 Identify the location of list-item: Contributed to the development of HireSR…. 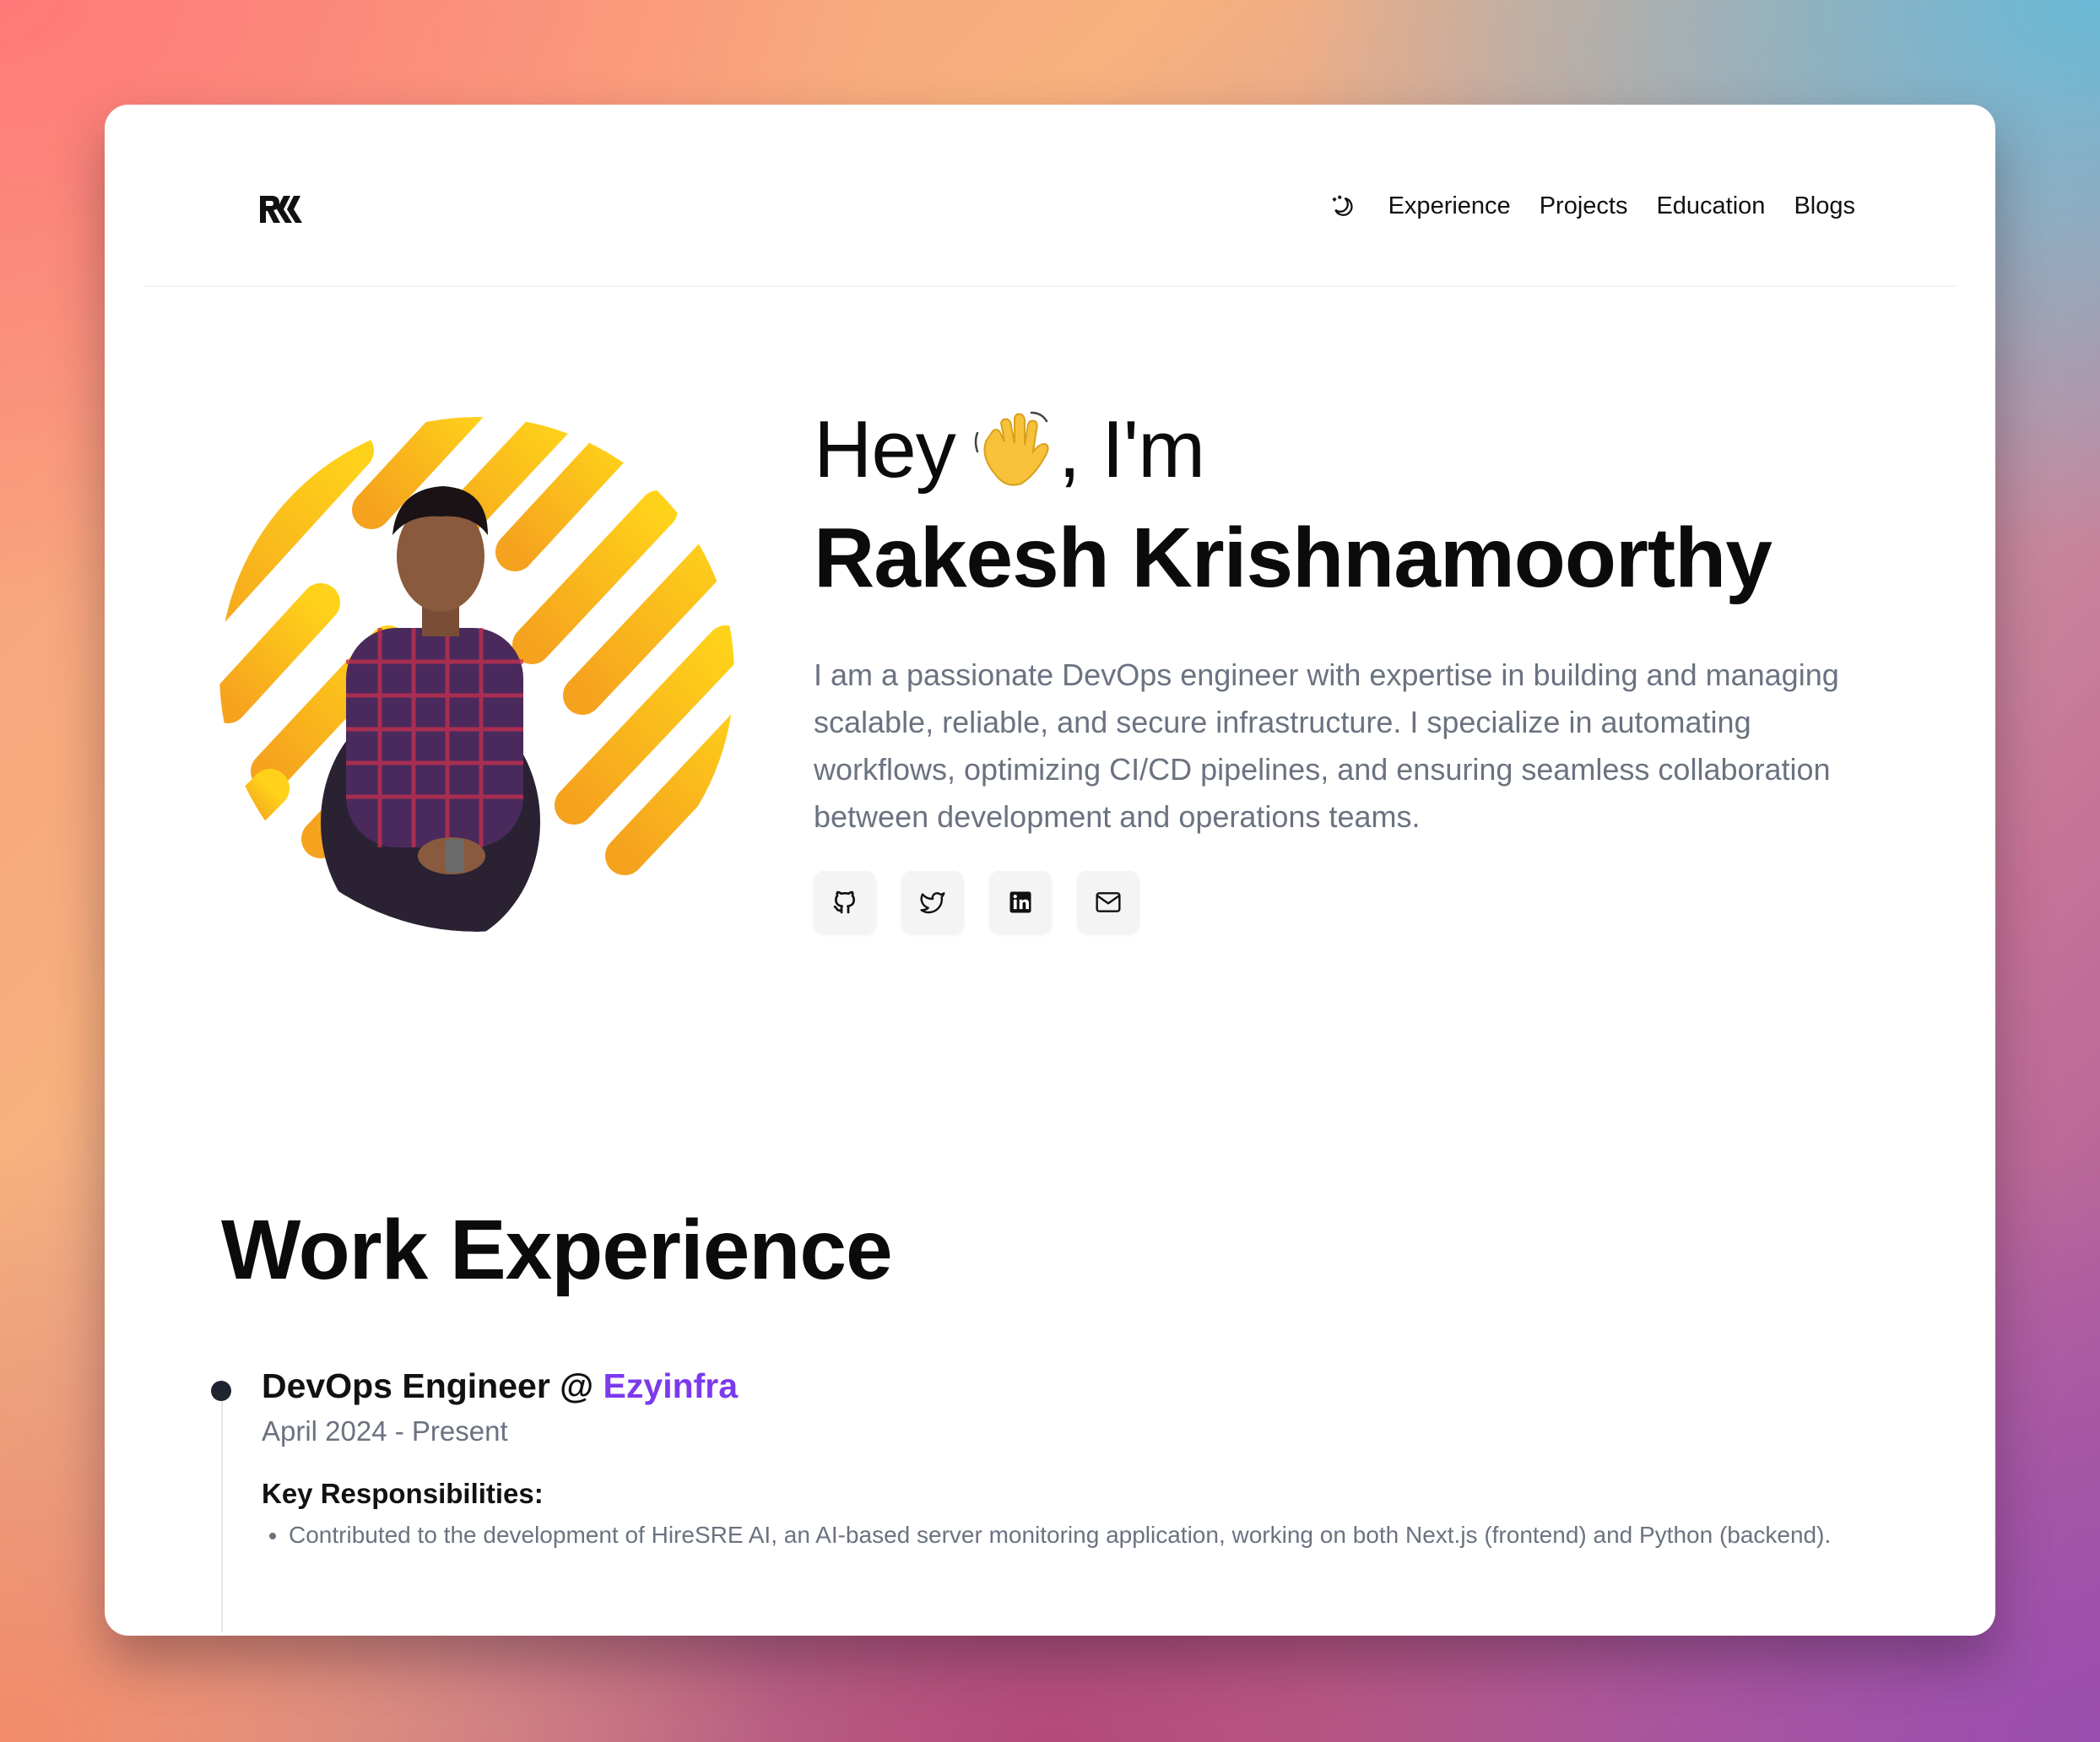
(1074, 1535).